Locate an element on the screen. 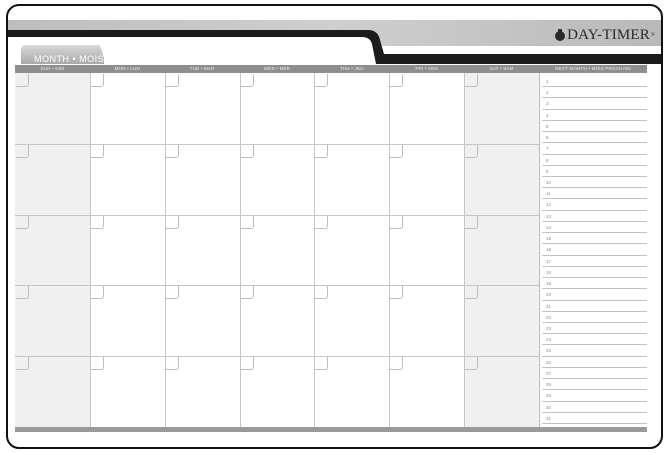 This screenshot has height=453, width=670. next-month-line: 14 is located at coordinates (594, 228).